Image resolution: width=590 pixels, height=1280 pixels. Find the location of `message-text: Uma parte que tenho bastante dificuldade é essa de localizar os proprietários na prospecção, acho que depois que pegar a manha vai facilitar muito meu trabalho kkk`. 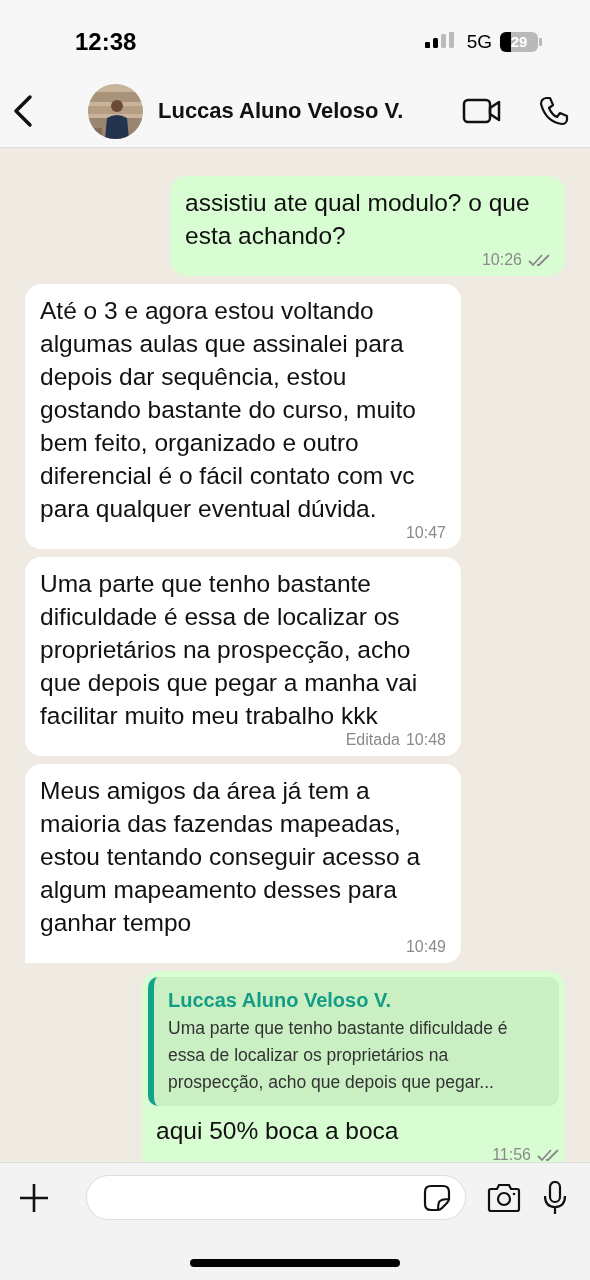

message-text: Uma parte que tenho bastante dificuldade é essa de localizar os proprietários na prospecção, acho que depois que pegar a manha vai facilitar muito meu trabalho kkk is located at coordinates (229, 650).